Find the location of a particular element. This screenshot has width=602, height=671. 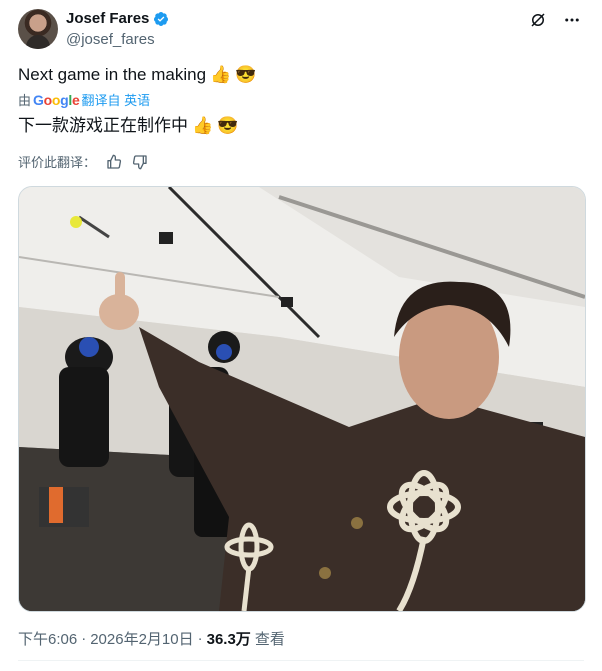

mocap-actor-body is located at coordinates (84, 417).